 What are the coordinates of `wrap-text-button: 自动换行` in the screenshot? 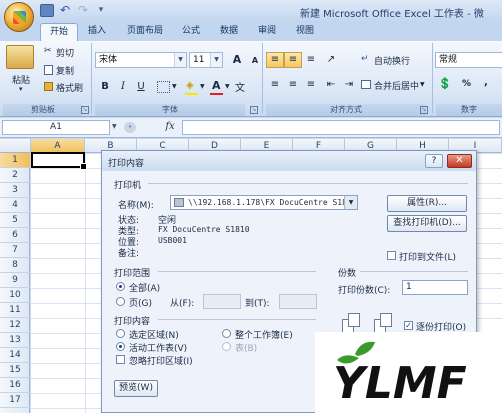 It's located at (392, 60).